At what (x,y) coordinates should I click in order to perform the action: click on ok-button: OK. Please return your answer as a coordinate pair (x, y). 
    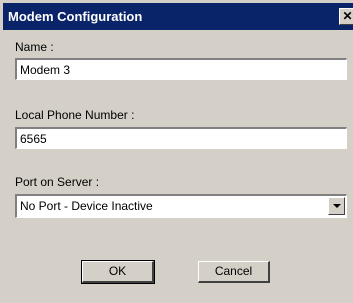
    Looking at the image, I should click on (118, 272).